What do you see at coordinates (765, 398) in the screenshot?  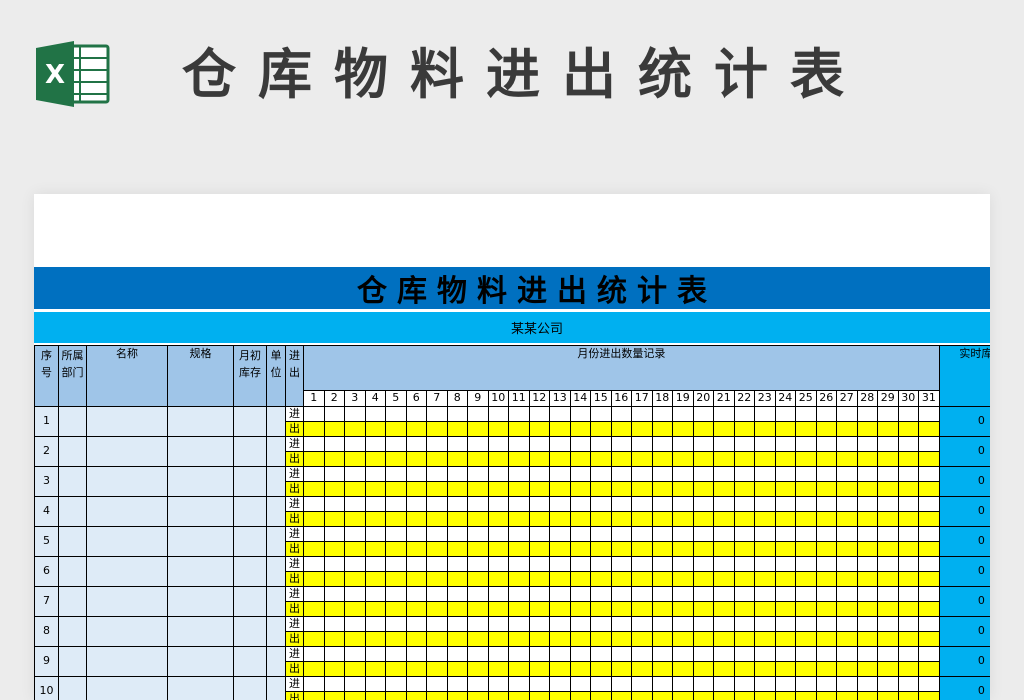 I see `day-header: 23` at bounding box center [765, 398].